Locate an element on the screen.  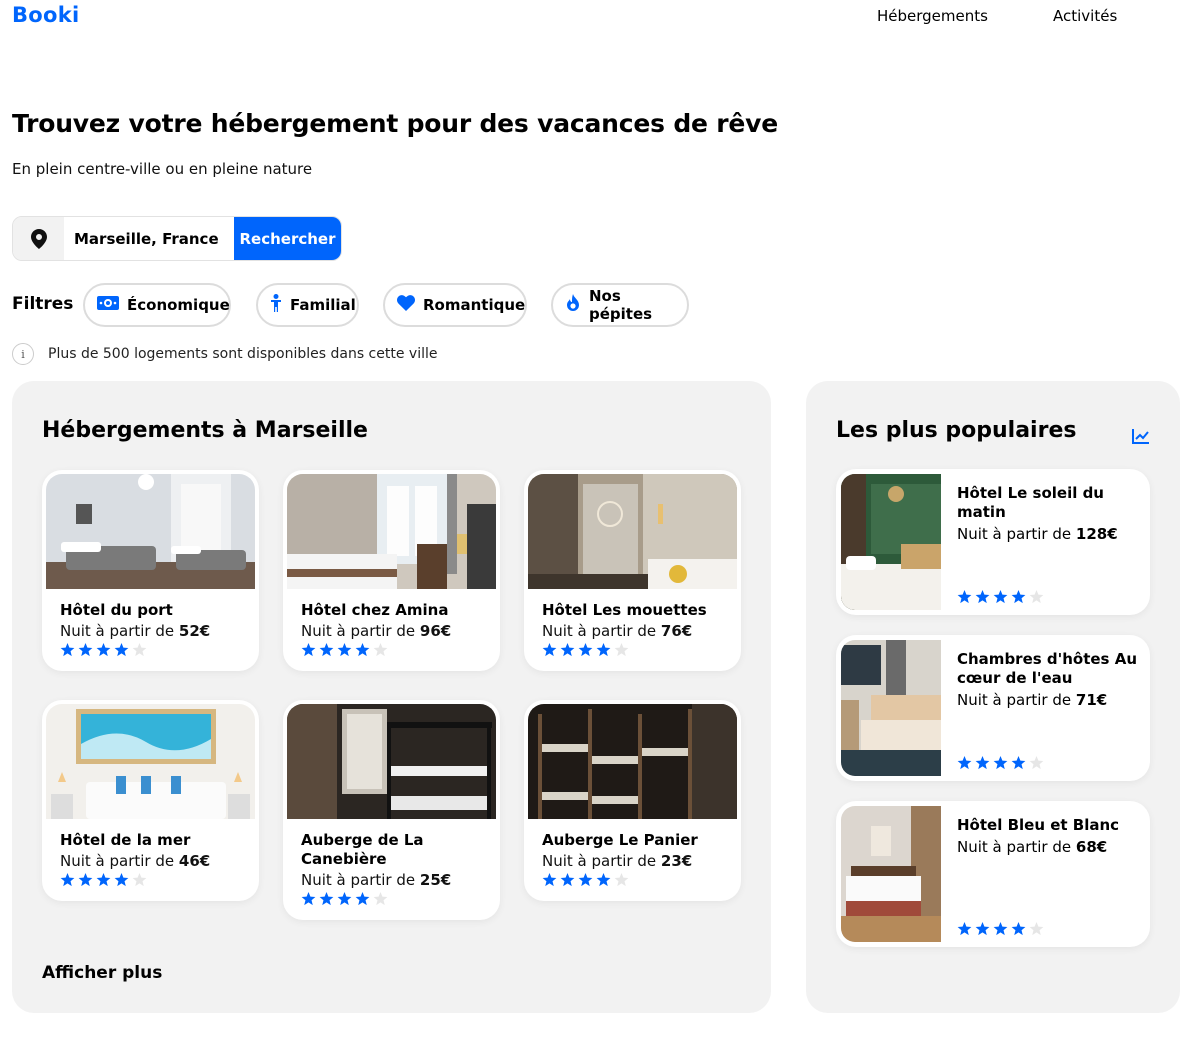
filter-label: Romantique is located at coordinates (474, 305).